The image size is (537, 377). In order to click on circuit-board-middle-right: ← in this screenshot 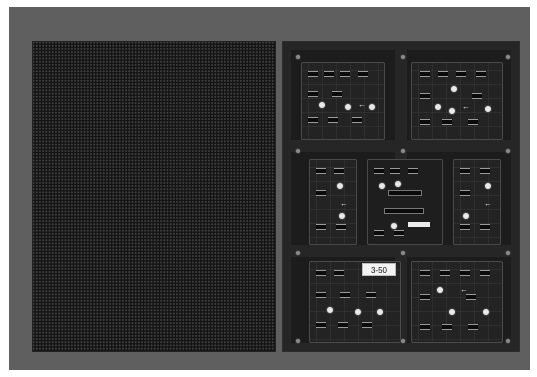, I will do `click(477, 202)`.